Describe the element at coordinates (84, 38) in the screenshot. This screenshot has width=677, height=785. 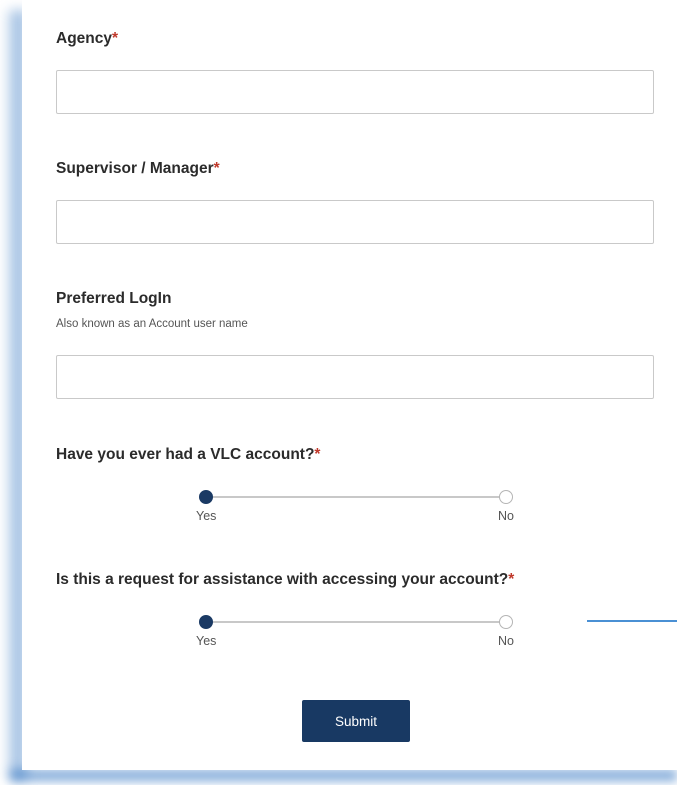
I see `agency-label-text: Agency` at that location.